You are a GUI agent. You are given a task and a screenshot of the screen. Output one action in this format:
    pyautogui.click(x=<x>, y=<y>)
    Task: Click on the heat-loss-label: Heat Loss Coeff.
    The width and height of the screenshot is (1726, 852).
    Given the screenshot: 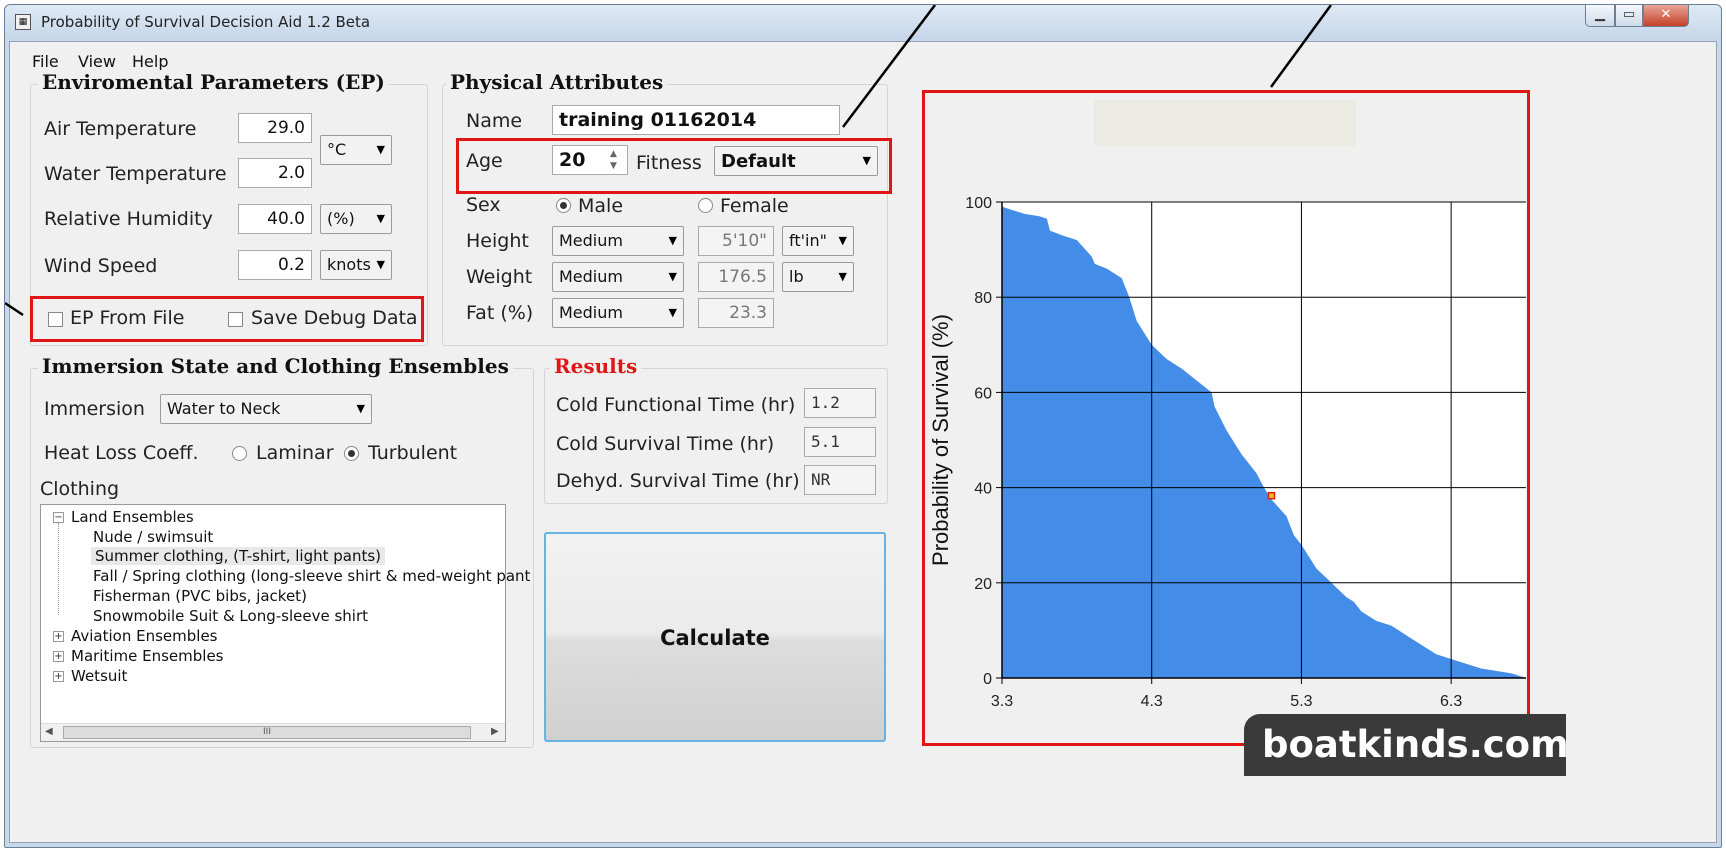 What is the action you would take?
    pyautogui.click(x=121, y=453)
    